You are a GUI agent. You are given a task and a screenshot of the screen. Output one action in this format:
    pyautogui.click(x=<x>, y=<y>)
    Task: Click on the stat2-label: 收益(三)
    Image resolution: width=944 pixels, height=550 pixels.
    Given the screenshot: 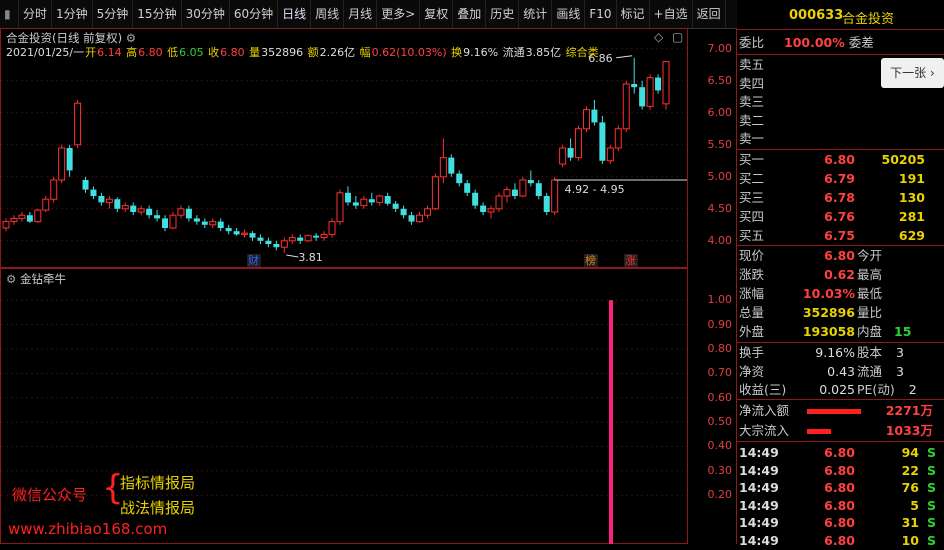 What is the action you would take?
    pyautogui.click(x=763, y=389)
    